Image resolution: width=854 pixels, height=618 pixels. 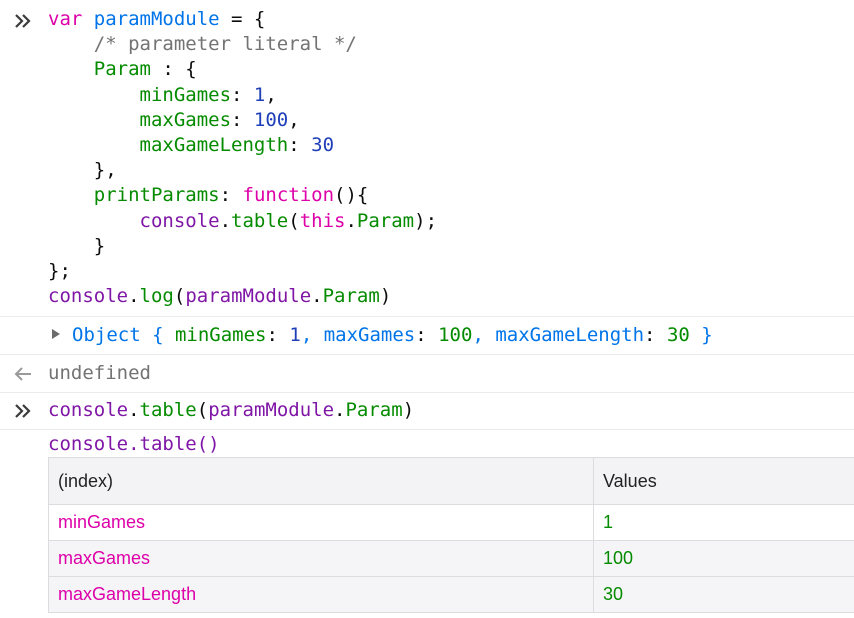 What do you see at coordinates (322, 220) in the screenshot?
I see `code-token: this` at bounding box center [322, 220].